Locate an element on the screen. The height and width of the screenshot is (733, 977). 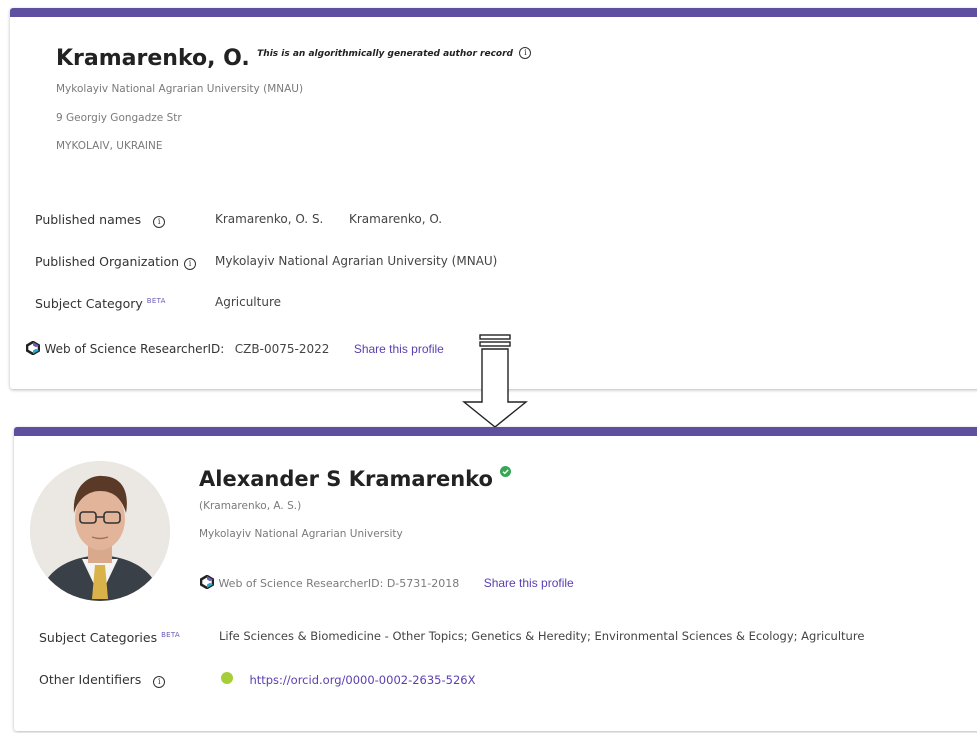
claimed-author-heading: Alexander S Kramarenko is located at coordinates (355, 478).